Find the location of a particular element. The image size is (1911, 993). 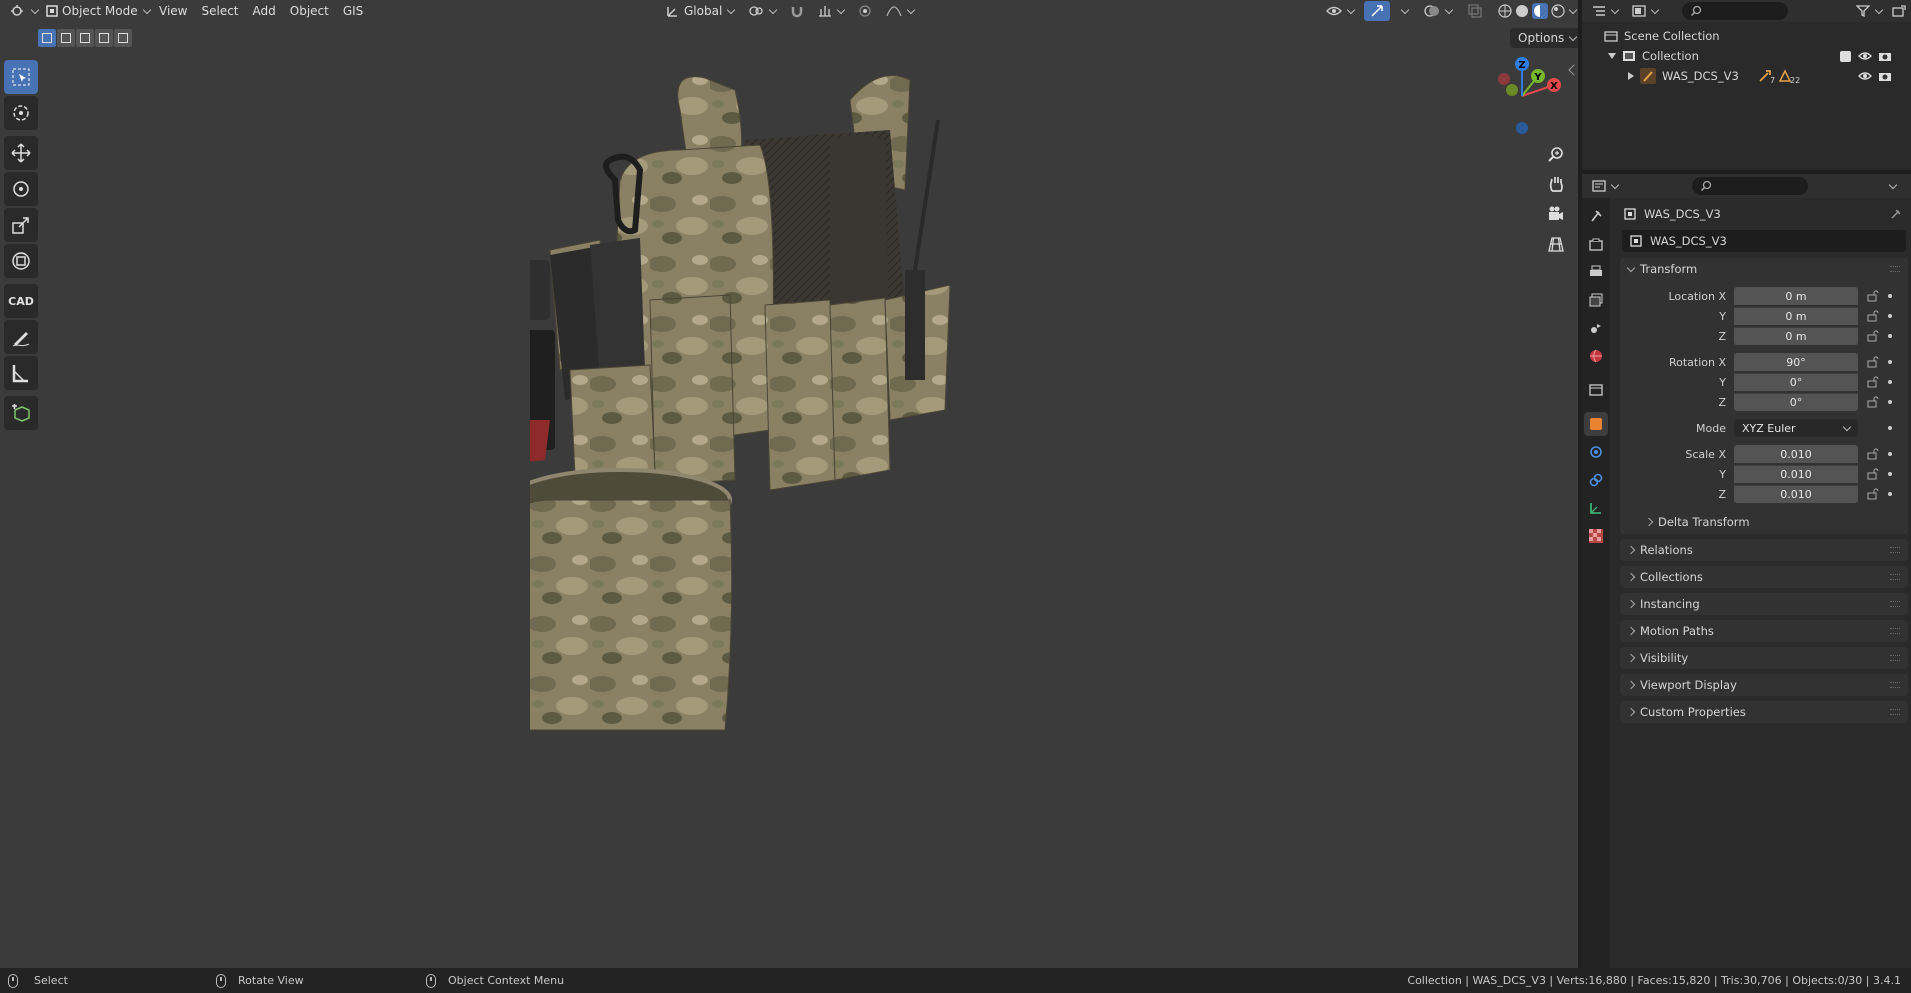

editor-type-button is located at coordinates (24, 11).